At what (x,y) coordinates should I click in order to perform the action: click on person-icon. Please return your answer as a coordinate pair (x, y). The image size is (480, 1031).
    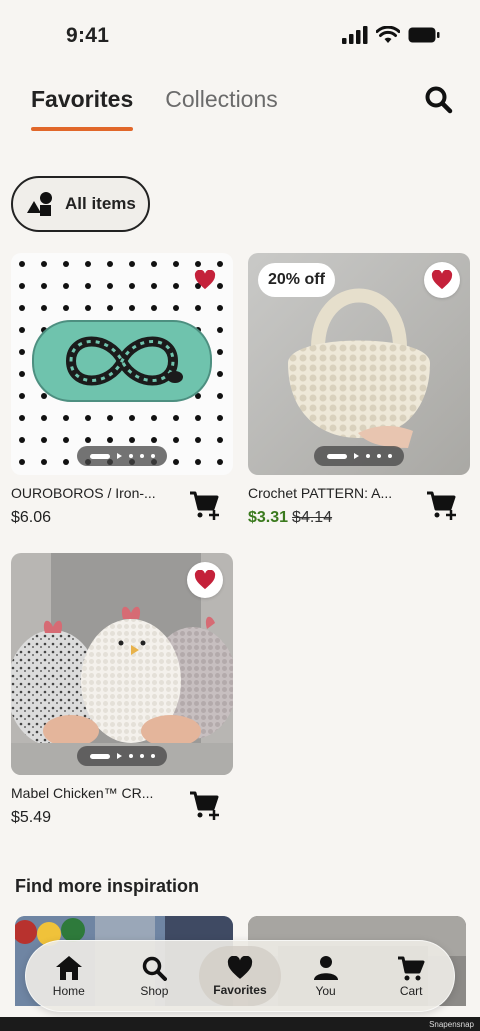
    Looking at the image, I should click on (325, 967).